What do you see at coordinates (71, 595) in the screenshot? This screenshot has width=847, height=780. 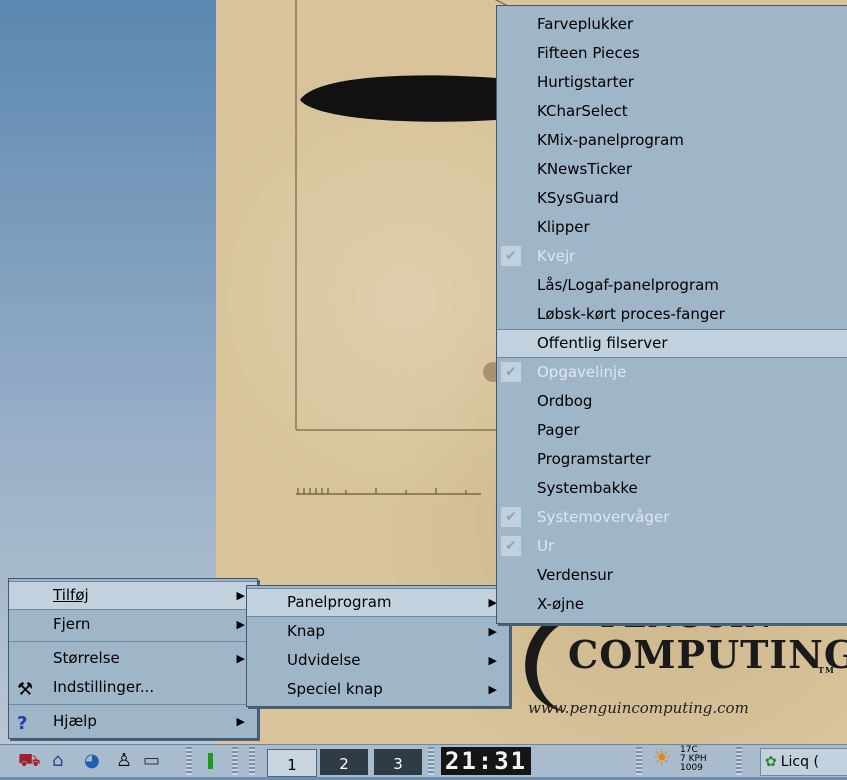 I see `menu-item-label: Tilføj` at bounding box center [71, 595].